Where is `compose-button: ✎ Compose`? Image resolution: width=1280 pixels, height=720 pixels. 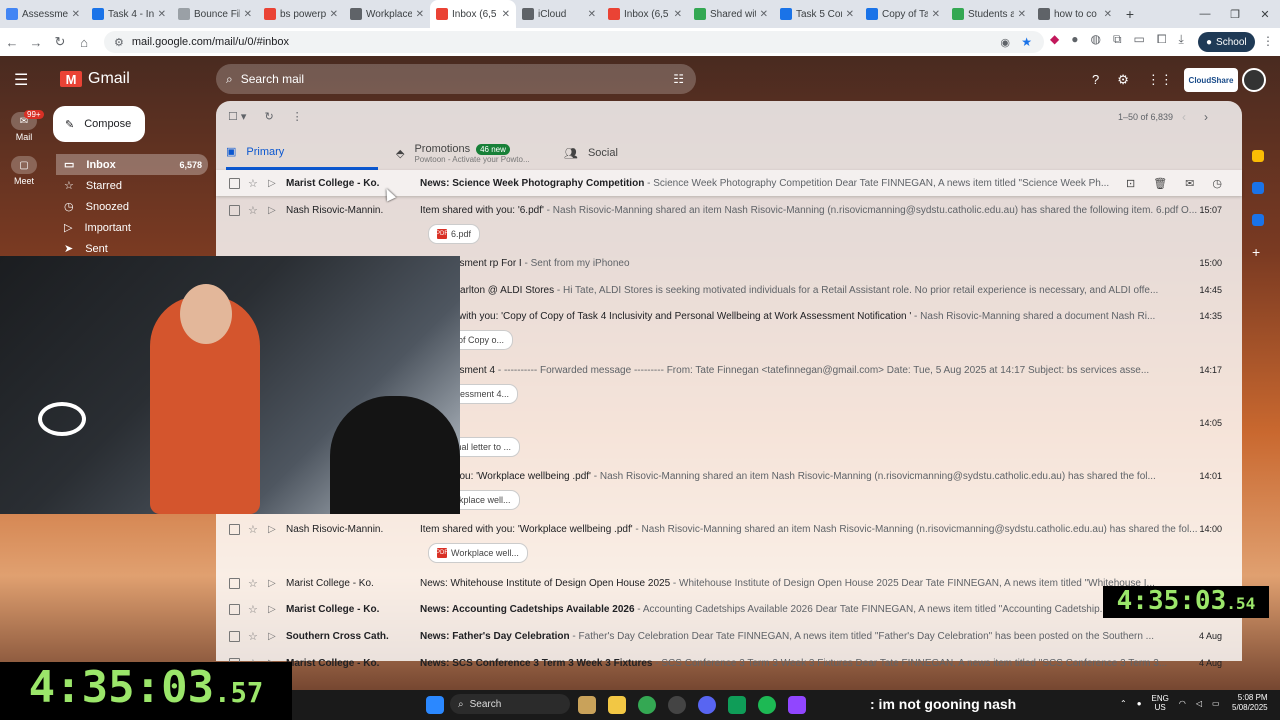
compose-button: ✎ Compose is located at coordinates (99, 124).